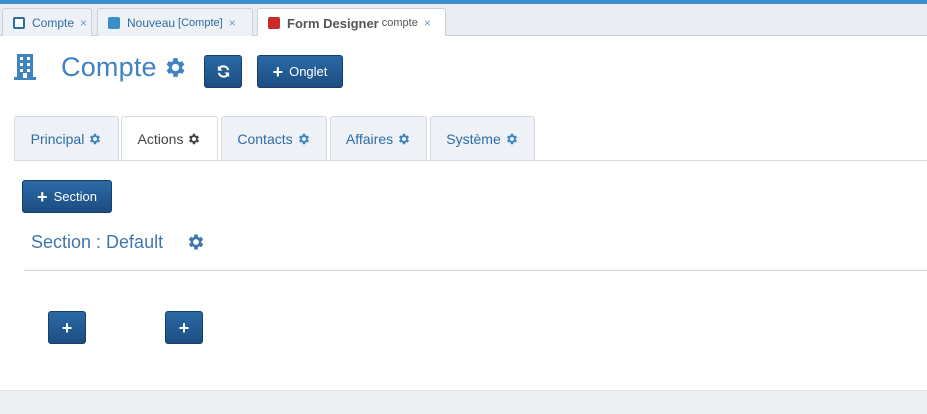  I want to click on tab-label: Actions, so click(160, 139).